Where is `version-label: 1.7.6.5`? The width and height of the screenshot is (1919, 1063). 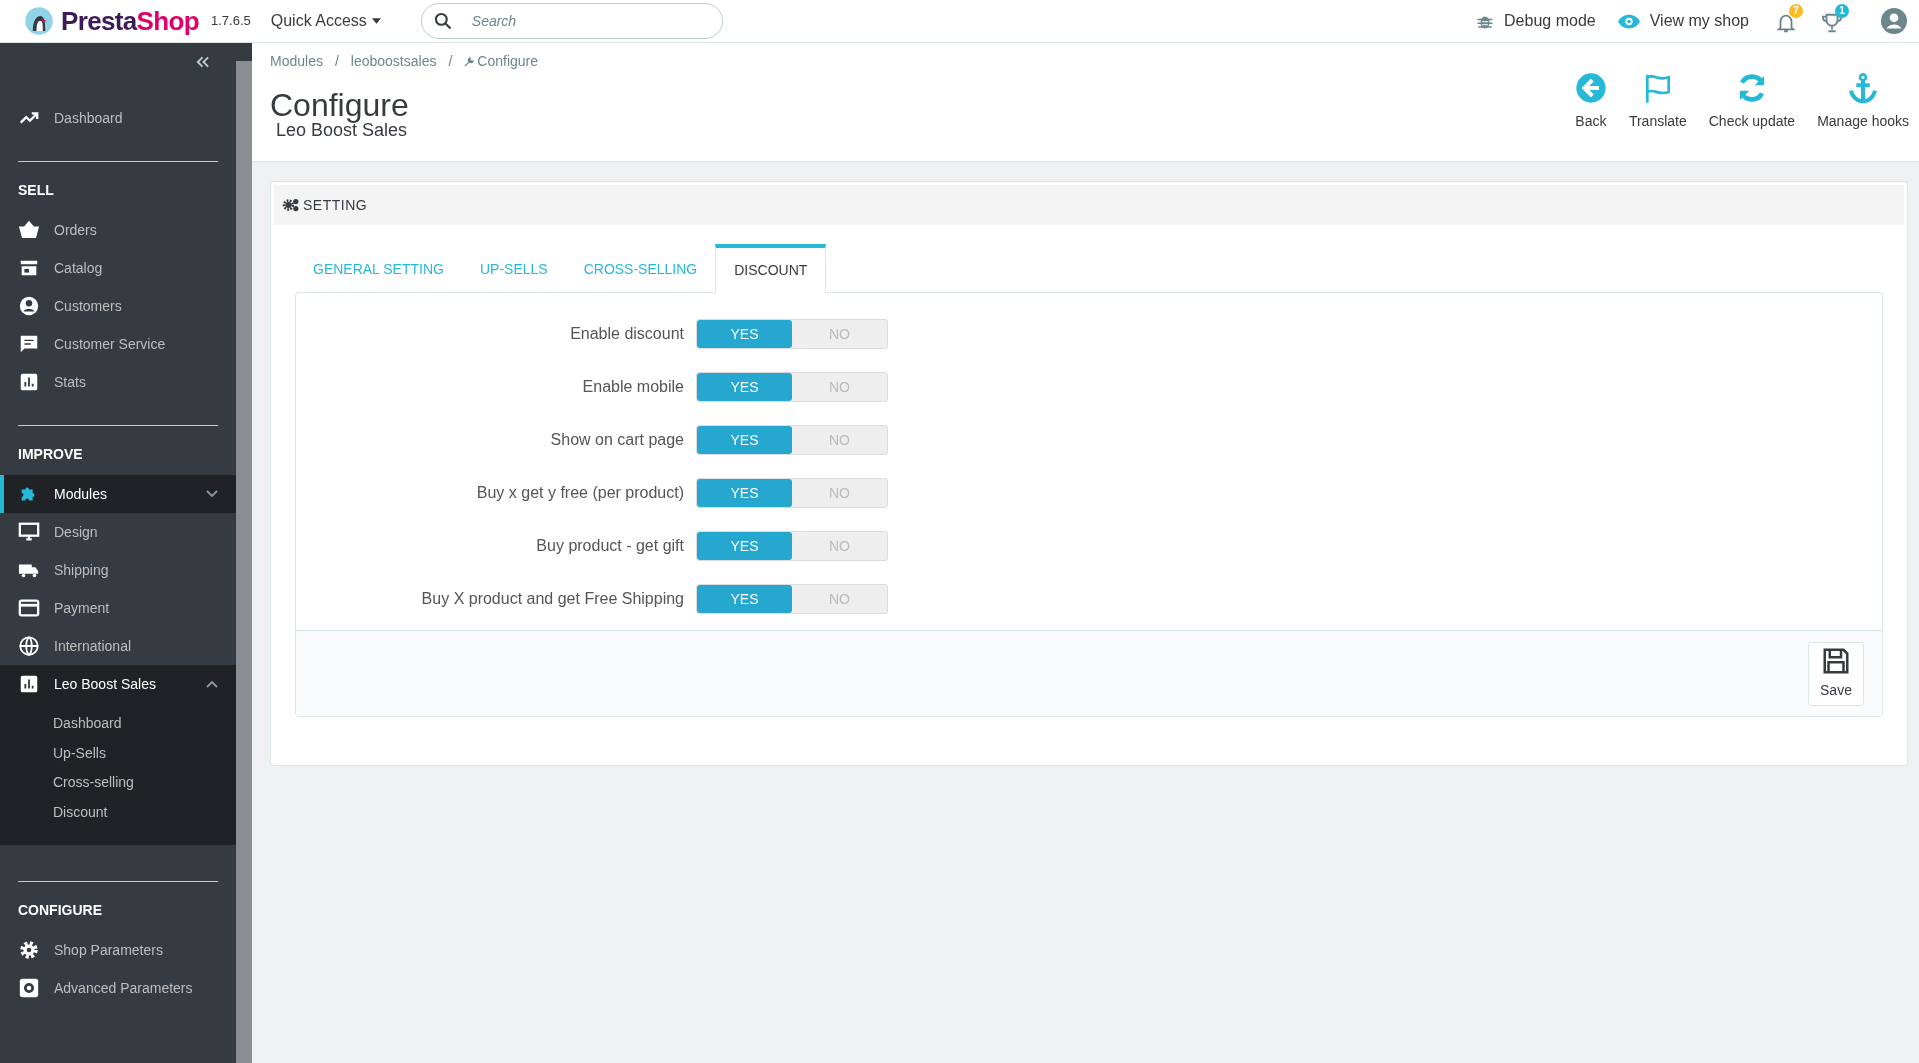
version-label: 1.7.6.5 is located at coordinates (231, 21).